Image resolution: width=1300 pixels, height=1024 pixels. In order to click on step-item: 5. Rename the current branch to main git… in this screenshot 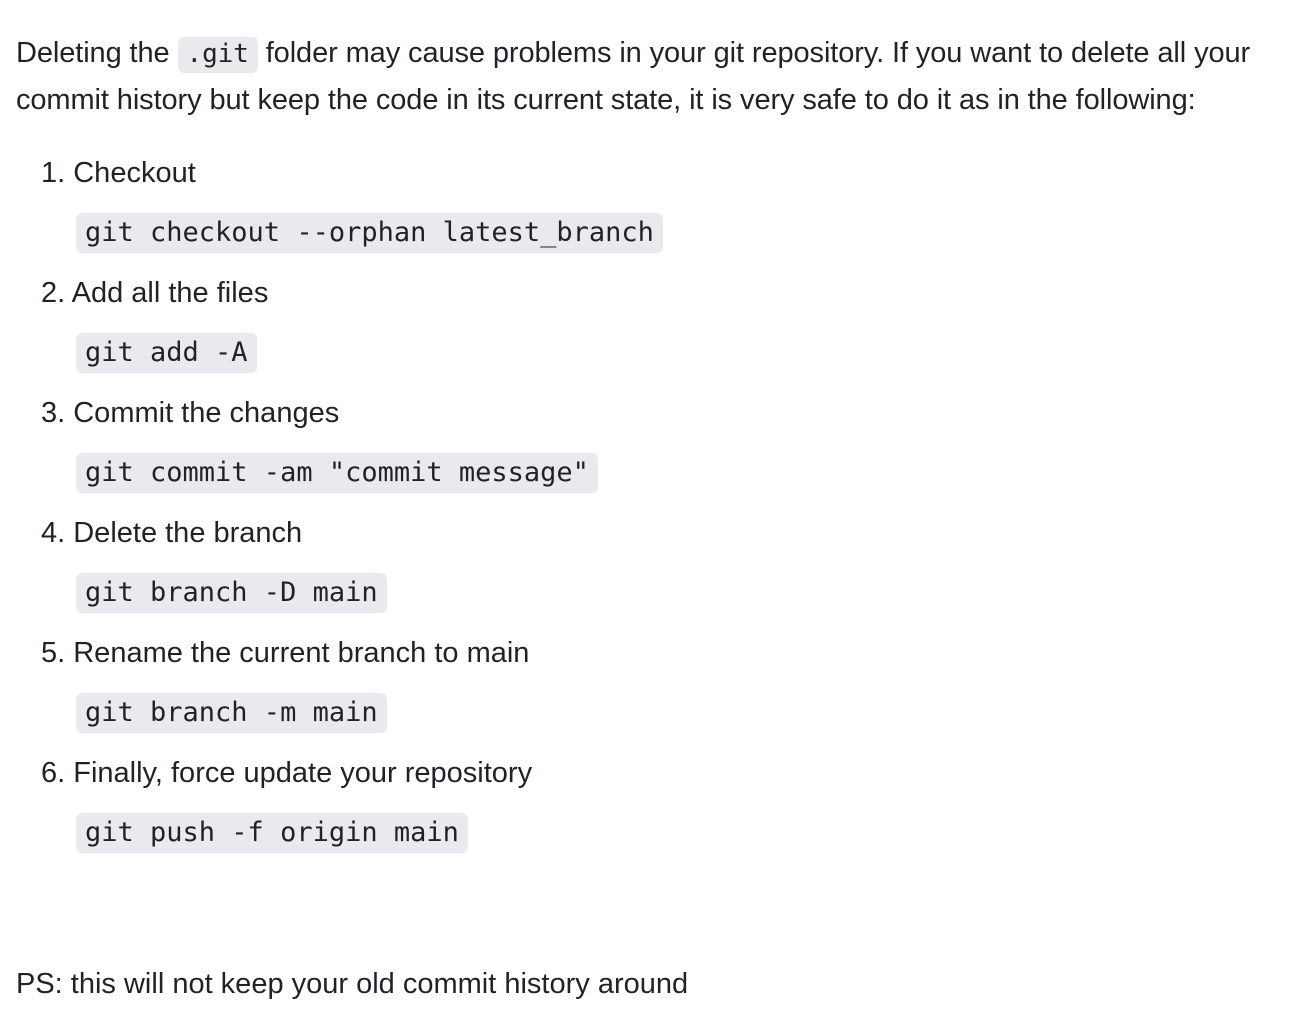, I will do `click(650, 691)`.